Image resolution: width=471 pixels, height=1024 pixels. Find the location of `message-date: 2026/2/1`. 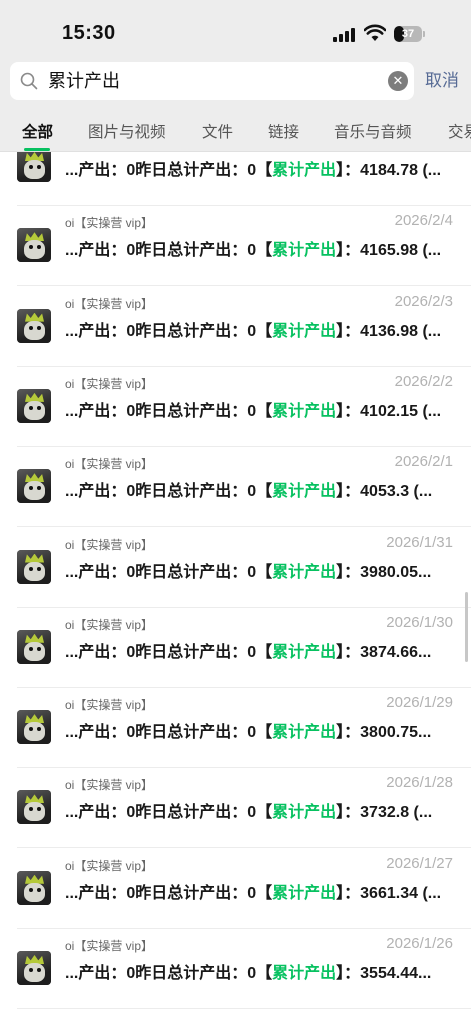

message-date: 2026/2/1 is located at coordinates (423, 462).